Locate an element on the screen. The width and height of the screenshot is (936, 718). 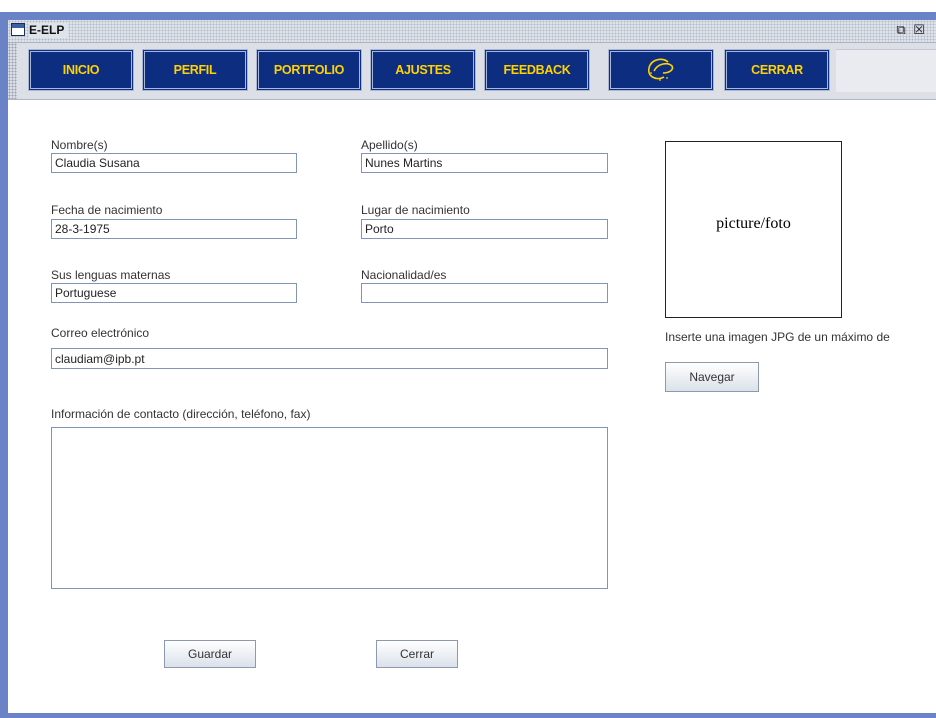
toolbar-grip is located at coordinates (12, 71).